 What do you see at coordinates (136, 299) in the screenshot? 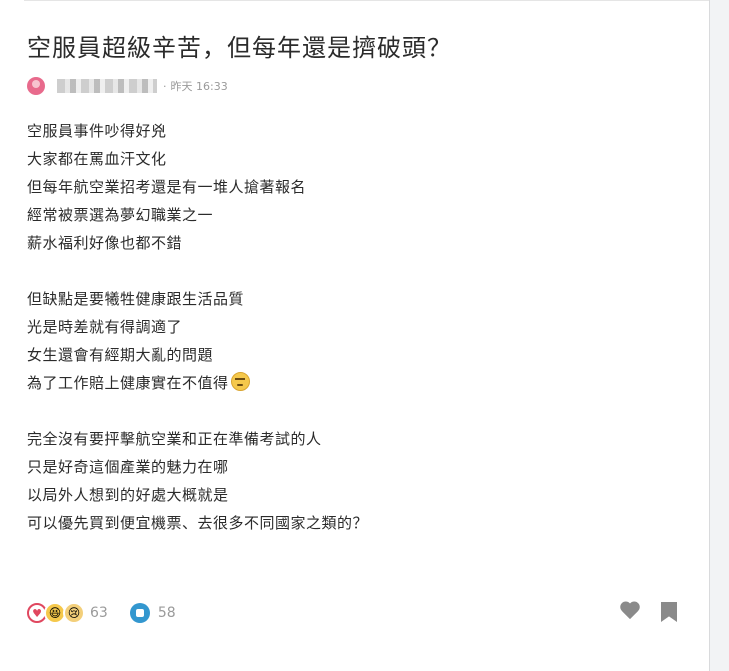
I see `body-line: 但缺點是要犧牲健康跟生活品質` at bounding box center [136, 299].